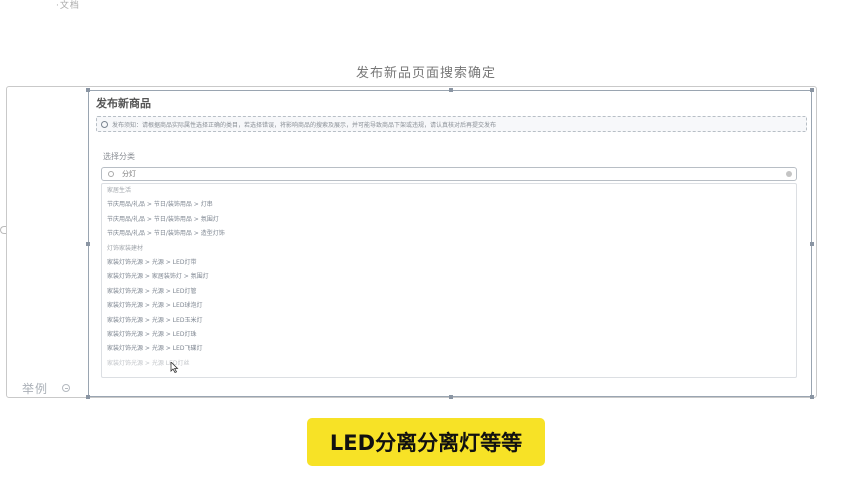  I want to click on collapse-icon, so click(66, 388).